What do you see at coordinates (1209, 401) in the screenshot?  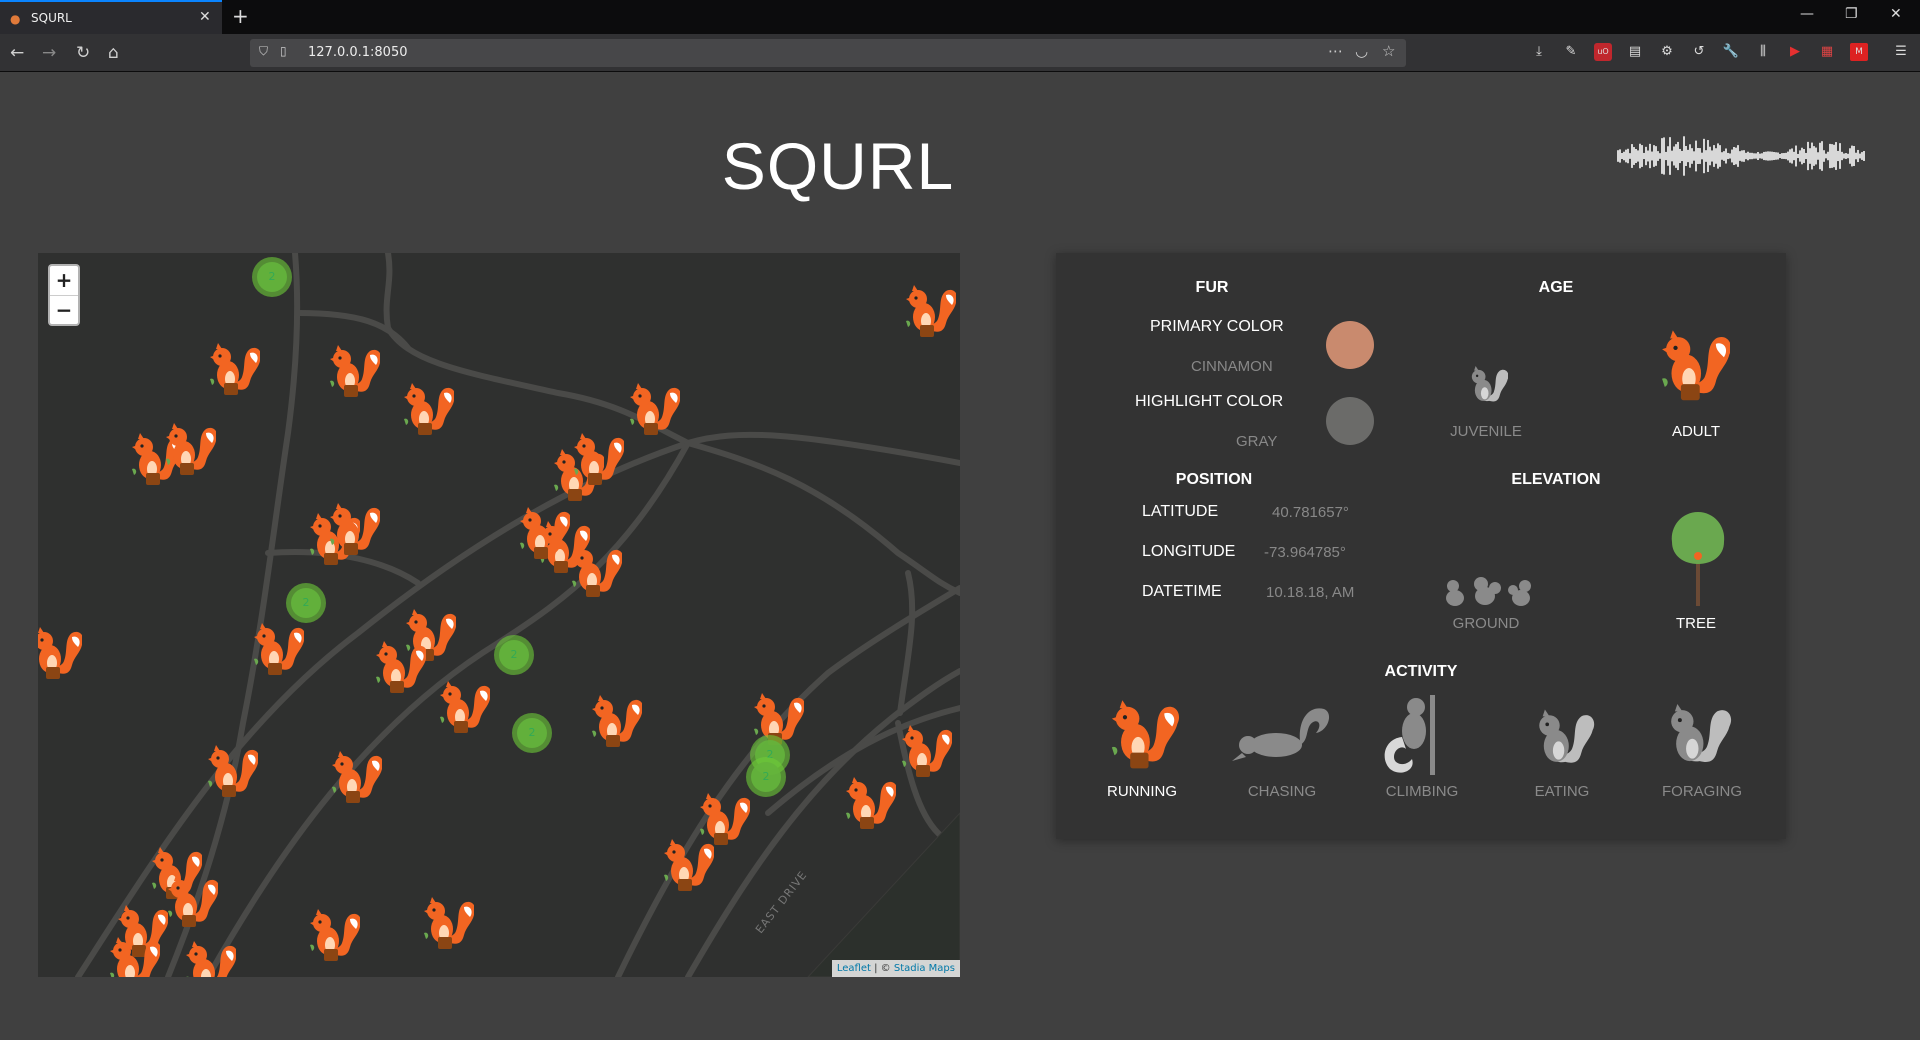 I see `highlight-color-label: HIGHLIGHT COLOR` at bounding box center [1209, 401].